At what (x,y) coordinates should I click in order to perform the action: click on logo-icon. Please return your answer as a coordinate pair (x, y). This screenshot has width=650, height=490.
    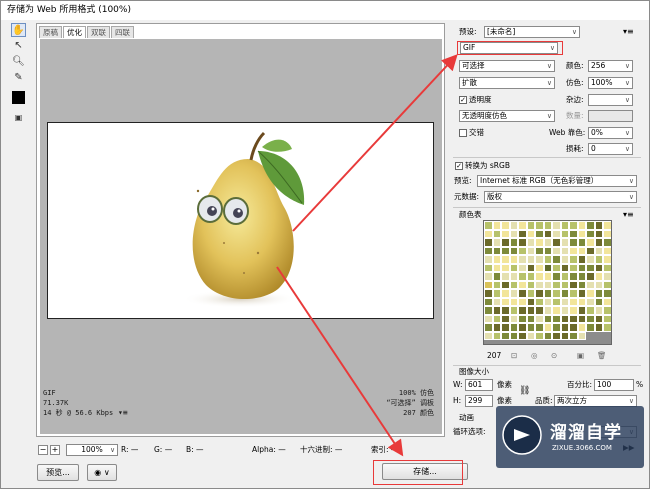
    Looking at the image, I should click on (522, 435).